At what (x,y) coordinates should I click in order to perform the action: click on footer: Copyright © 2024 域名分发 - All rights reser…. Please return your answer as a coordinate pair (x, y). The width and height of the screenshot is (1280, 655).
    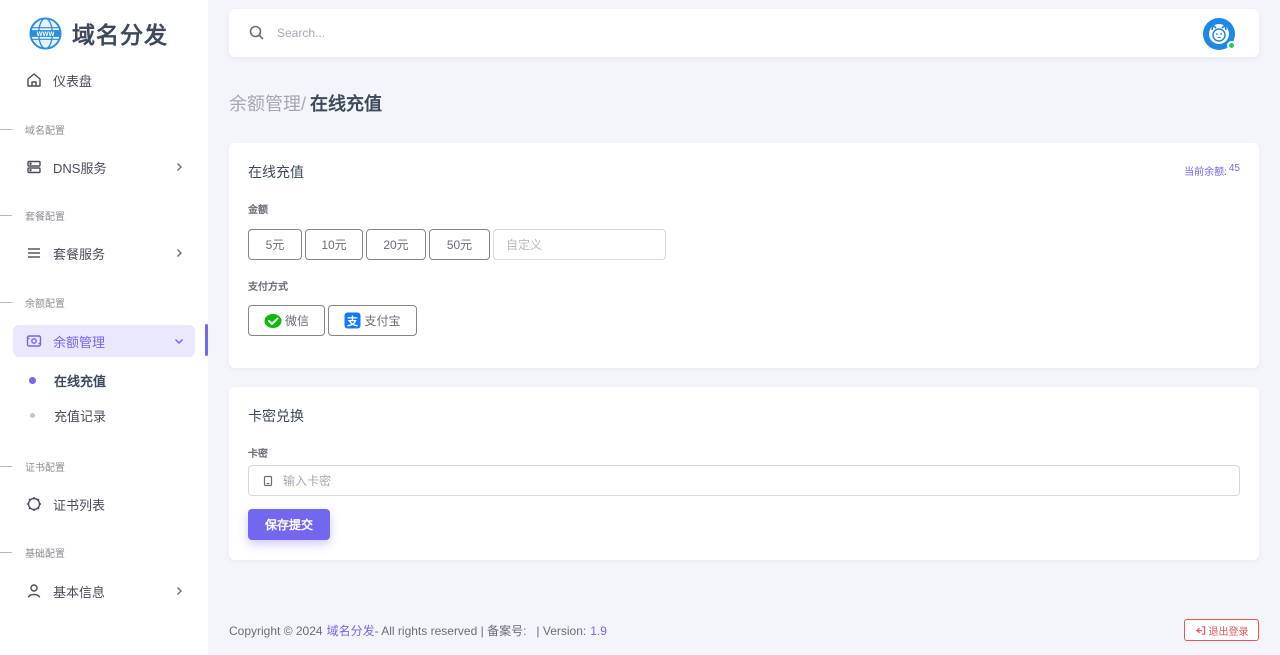
    Looking at the image, I should click on (418, 630).